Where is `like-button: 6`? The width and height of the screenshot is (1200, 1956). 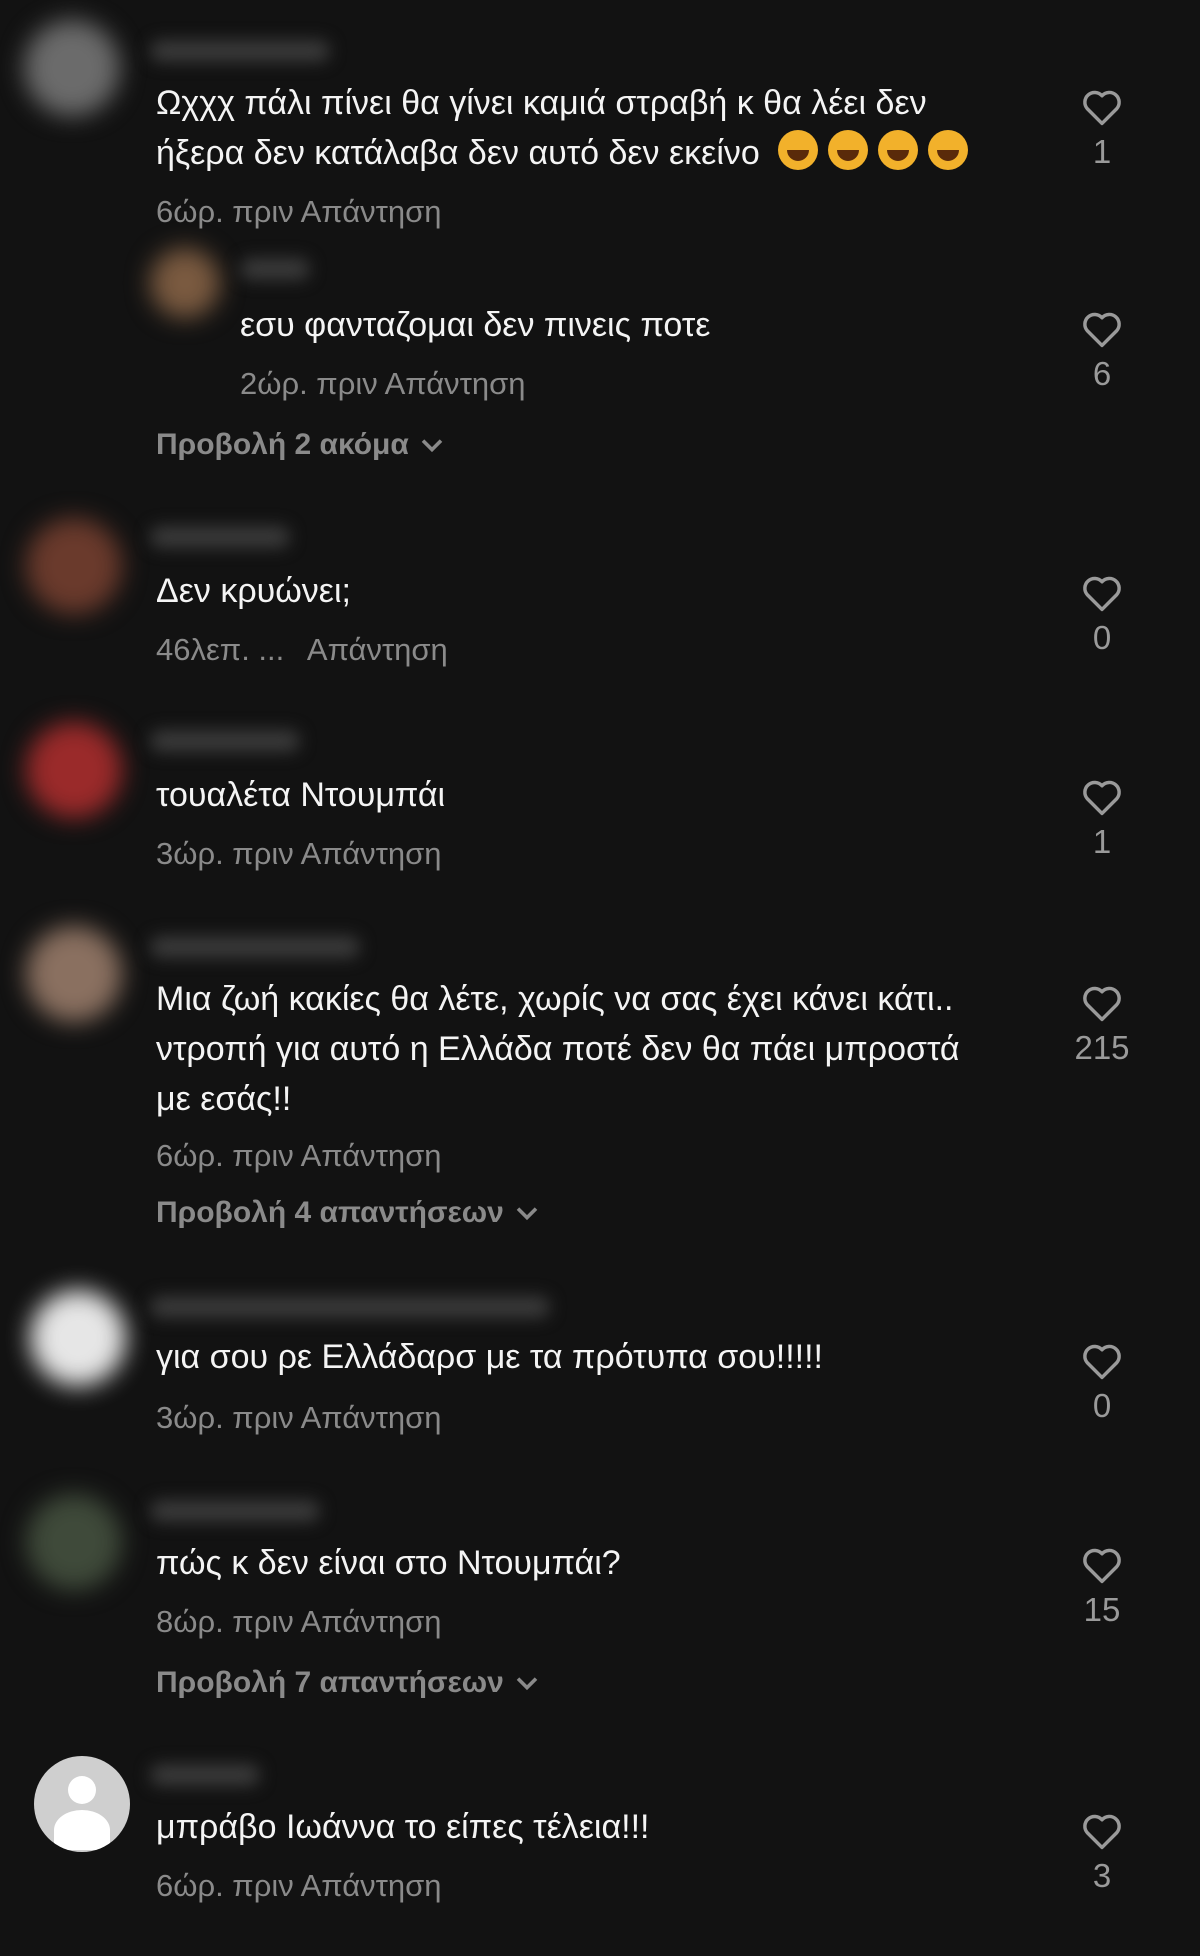 like-button: 6 is located at coordinates (1102, 352).